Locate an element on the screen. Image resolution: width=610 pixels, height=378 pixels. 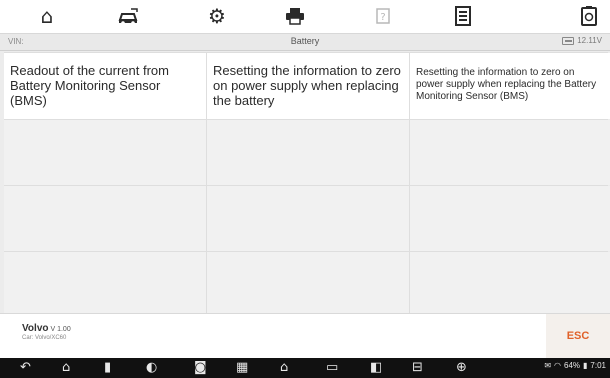
screenshot-icon is located at coordinates (589, 16).